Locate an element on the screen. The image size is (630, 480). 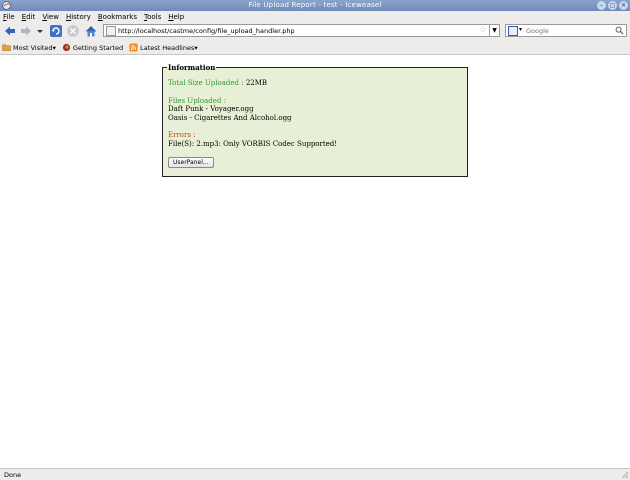
search-input is located at coordinates (570, 31).